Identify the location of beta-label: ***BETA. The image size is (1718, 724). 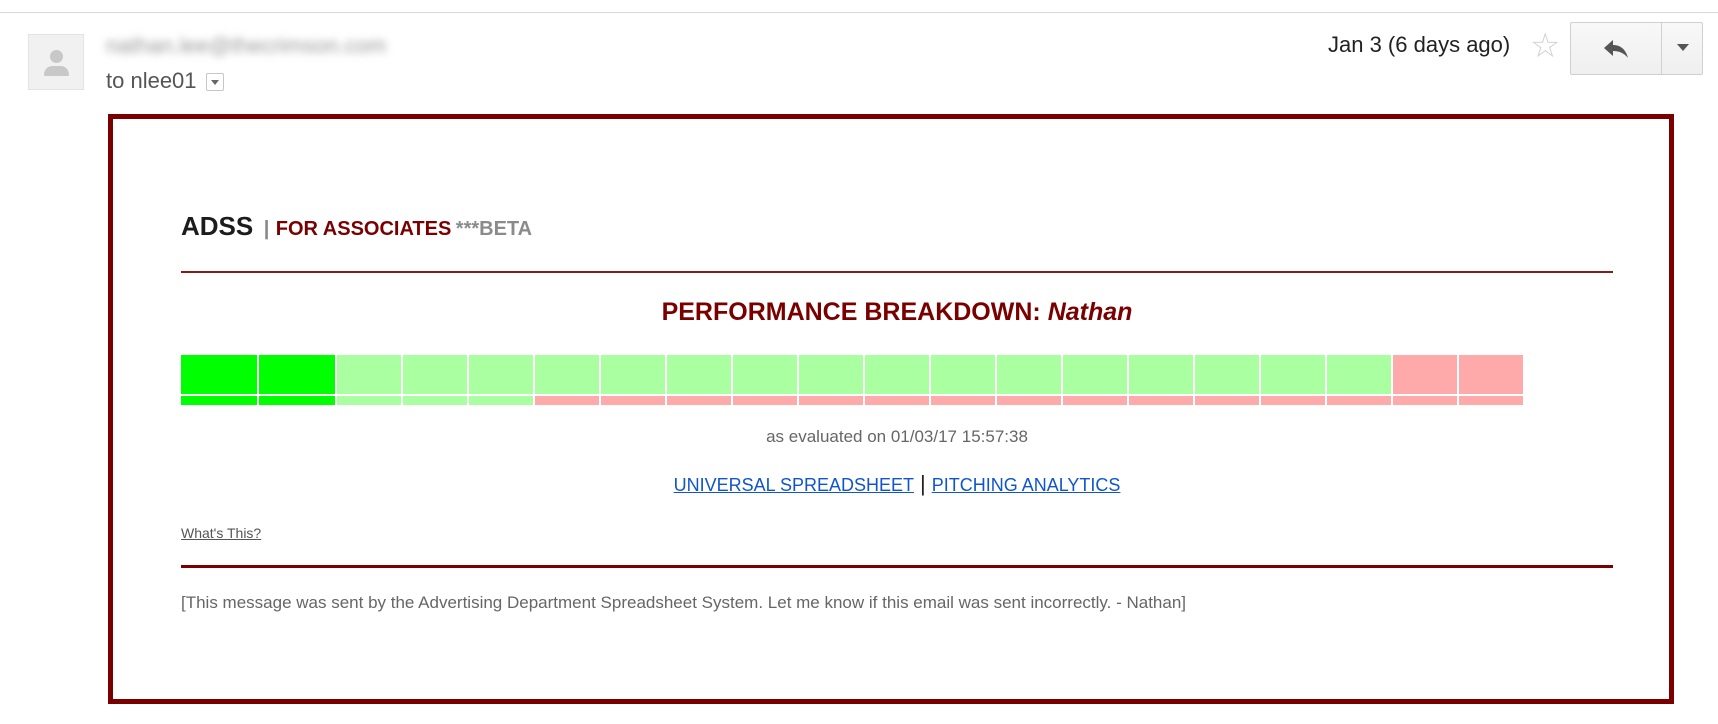
(494, 229).